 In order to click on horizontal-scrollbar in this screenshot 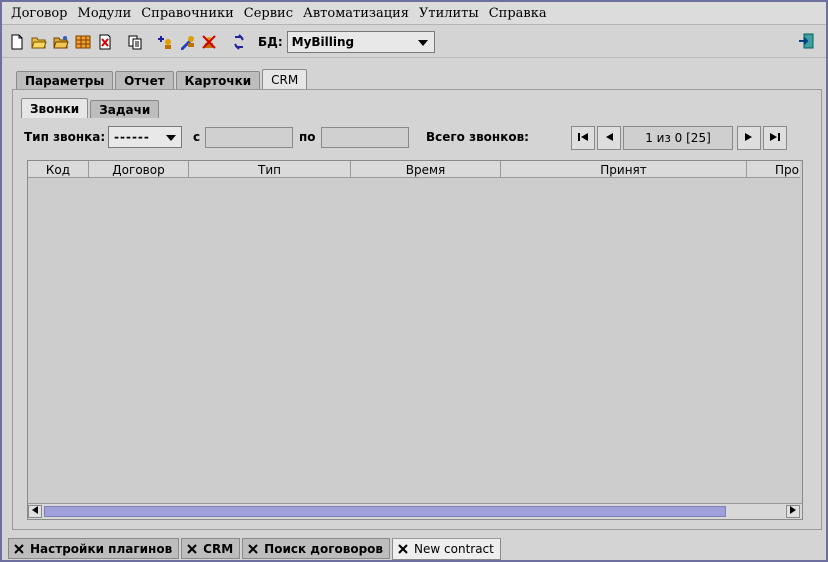, I will do `click(415, 511)`.